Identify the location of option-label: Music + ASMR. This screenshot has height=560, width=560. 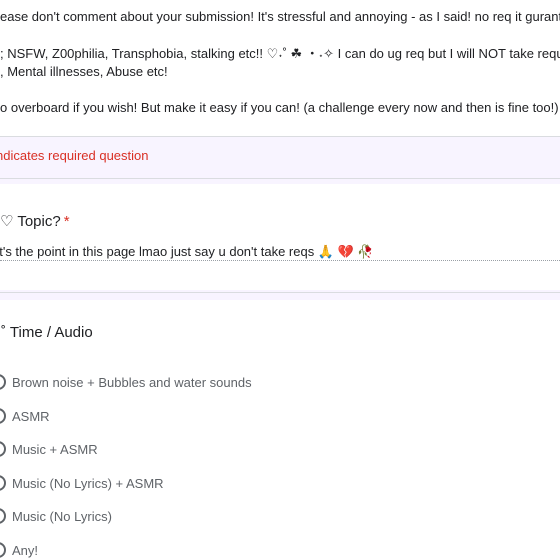
(55, 449).